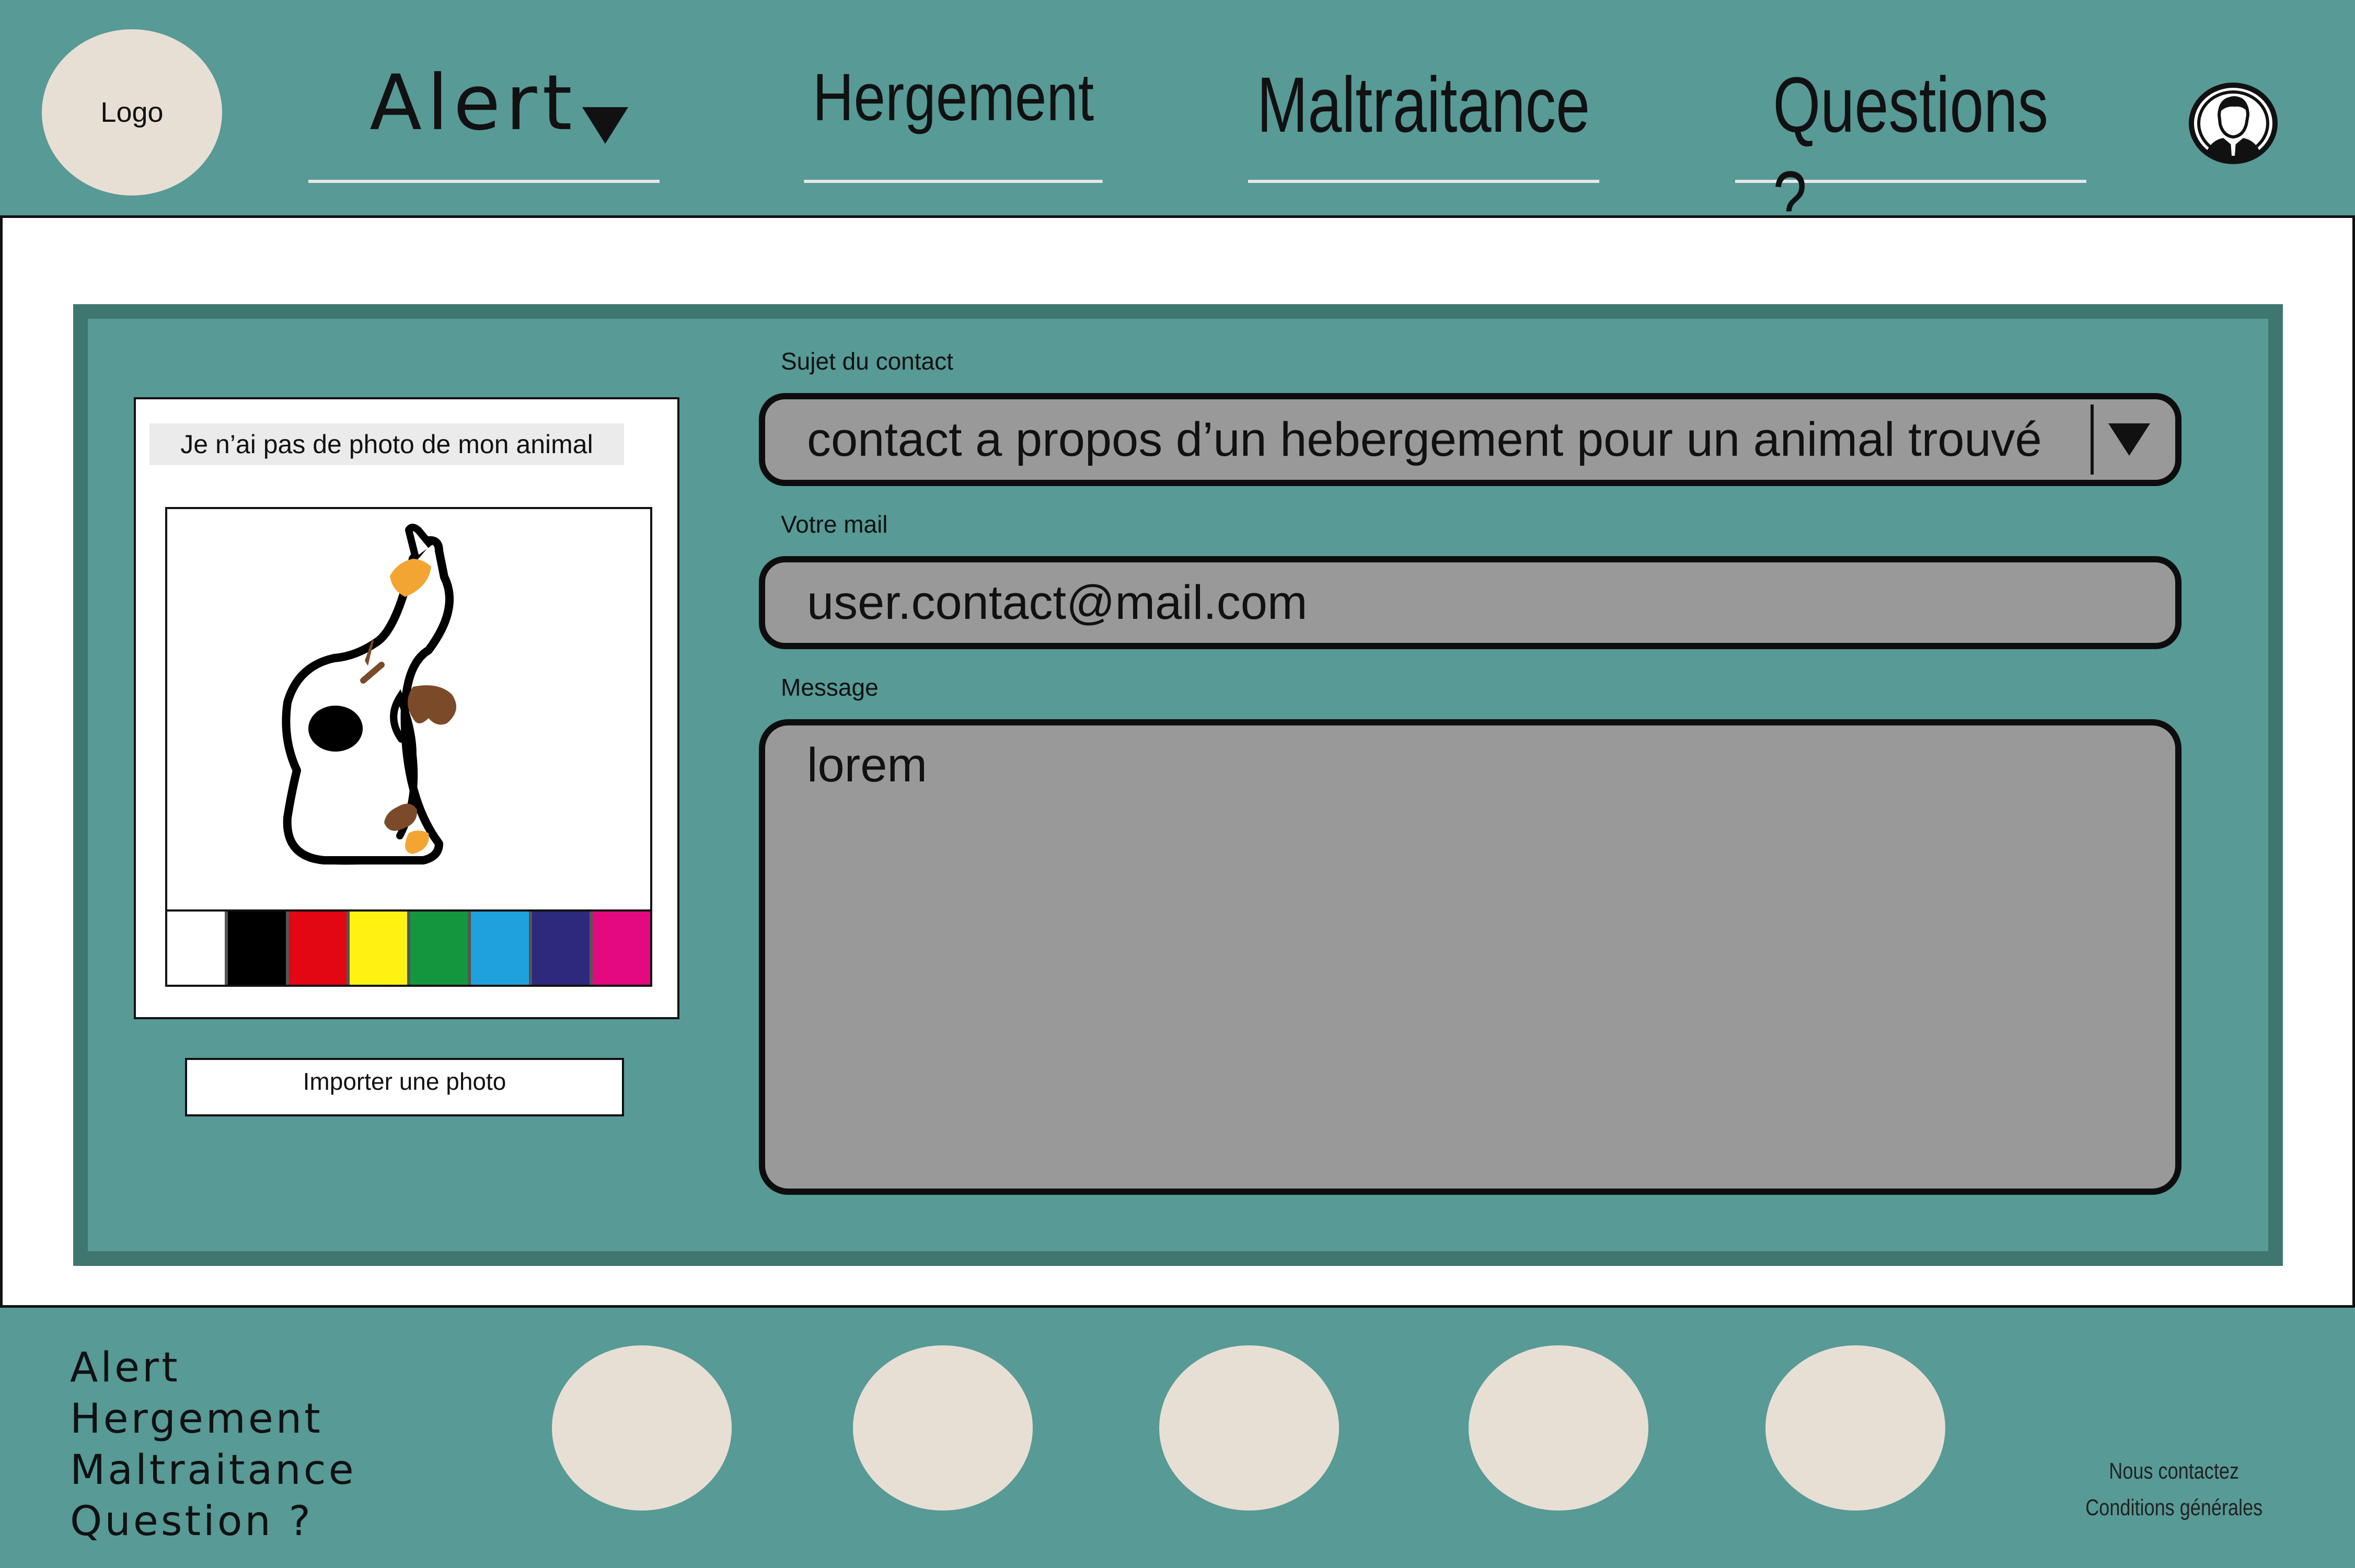 The height and width of the screenshot is (1568, 2355). I want to click on color-palette, so click(408, 947).